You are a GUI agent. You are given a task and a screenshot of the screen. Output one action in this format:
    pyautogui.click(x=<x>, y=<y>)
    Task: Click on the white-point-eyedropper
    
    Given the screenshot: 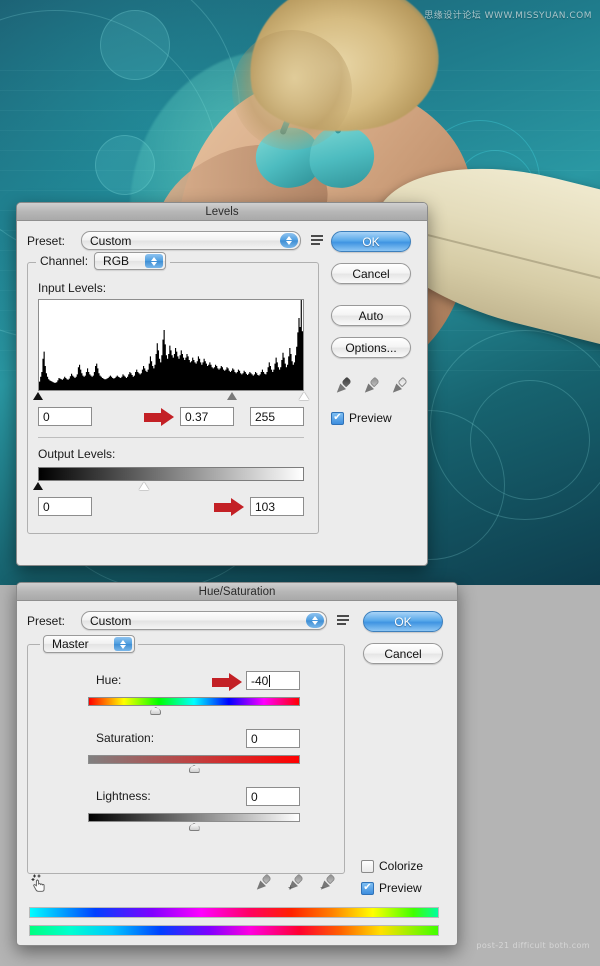 What is the action you would take?
    pyautogui.click(x=398, y=386)
    